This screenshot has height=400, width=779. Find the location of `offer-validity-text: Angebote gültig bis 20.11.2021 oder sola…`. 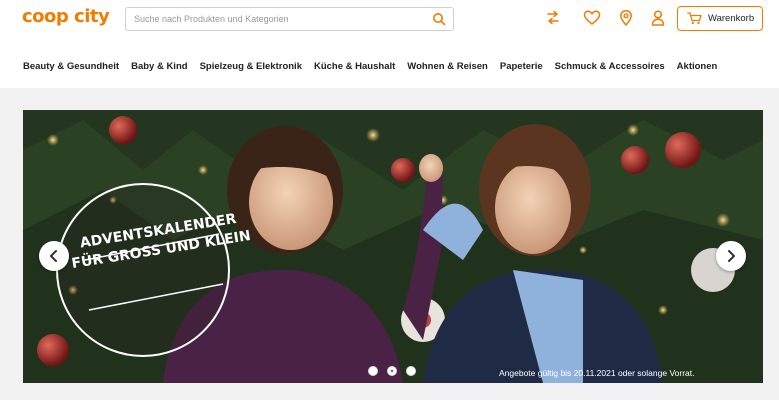

offer-validity-text: Angebote gültig bis 20.11.2021 oder sola… is located at coordinates (597, 373).